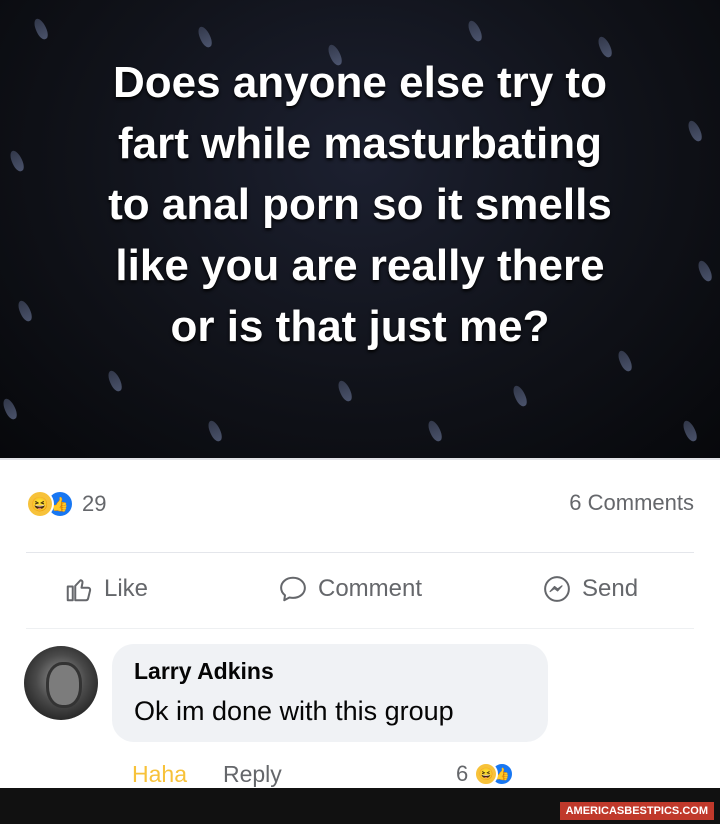 The width and height of the screenshot is (720, 824). Describe the element at coordinates (40, 504) in the screenshot. I see `haha-icon: 😆` at that location.